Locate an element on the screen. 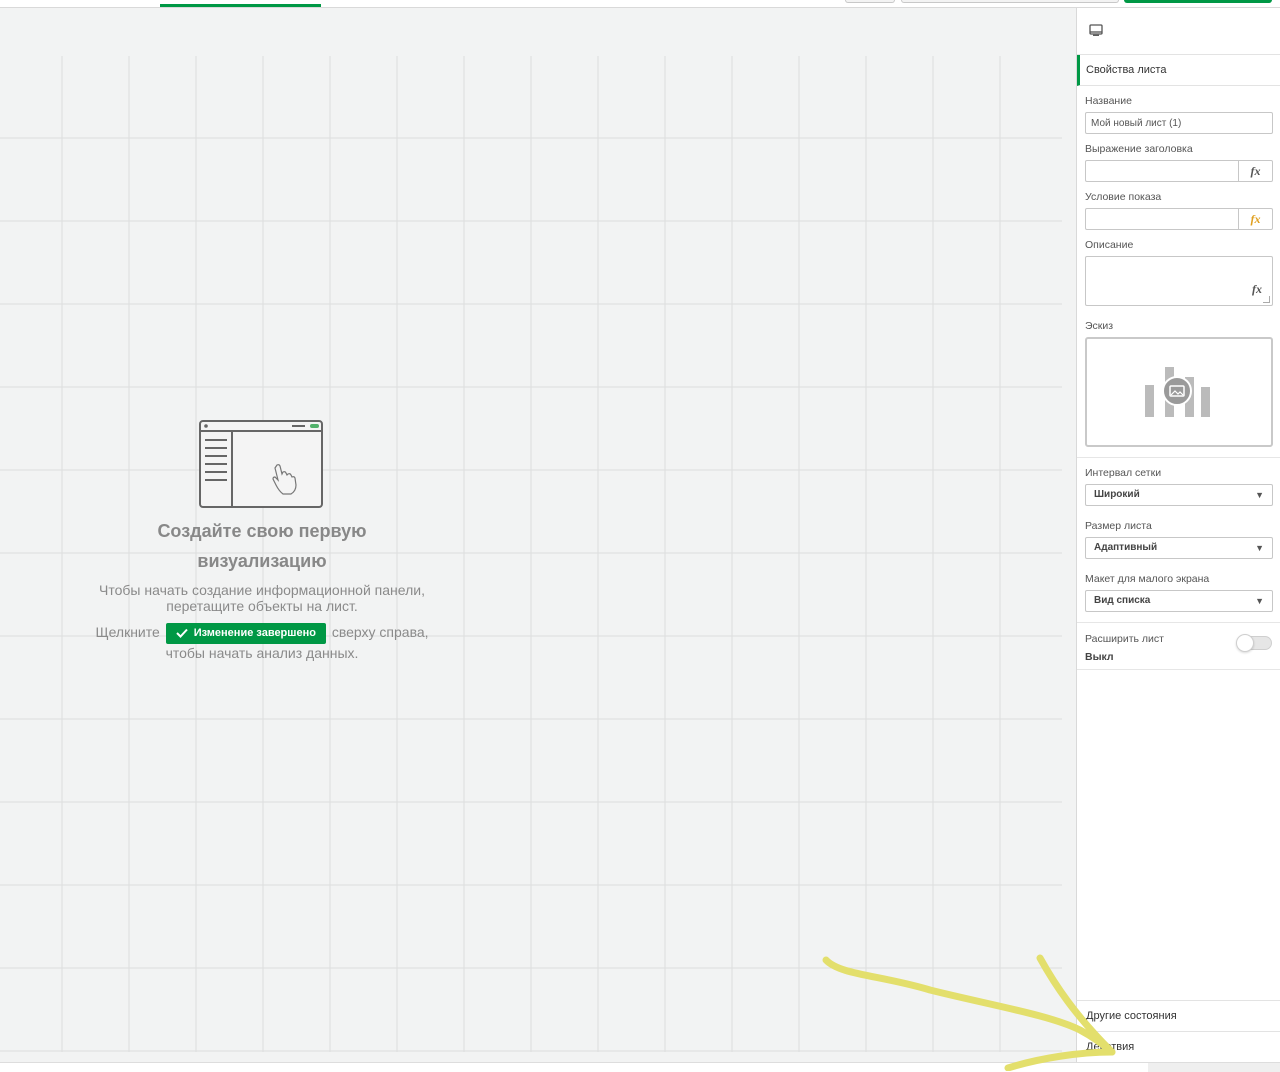 The height and width of the screenshot is (1072, 1280). done-editing-button-fragment is located at coordinates (1198, 1).